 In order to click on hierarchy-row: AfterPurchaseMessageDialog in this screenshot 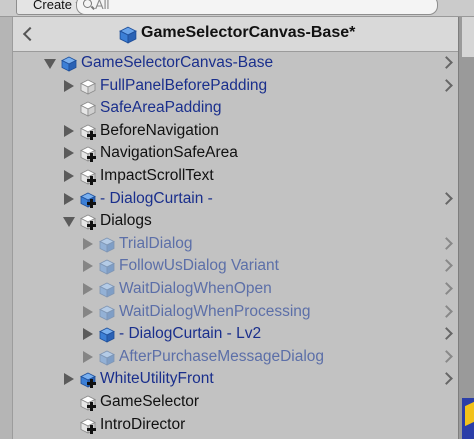, I will do `click(235, 357)`.